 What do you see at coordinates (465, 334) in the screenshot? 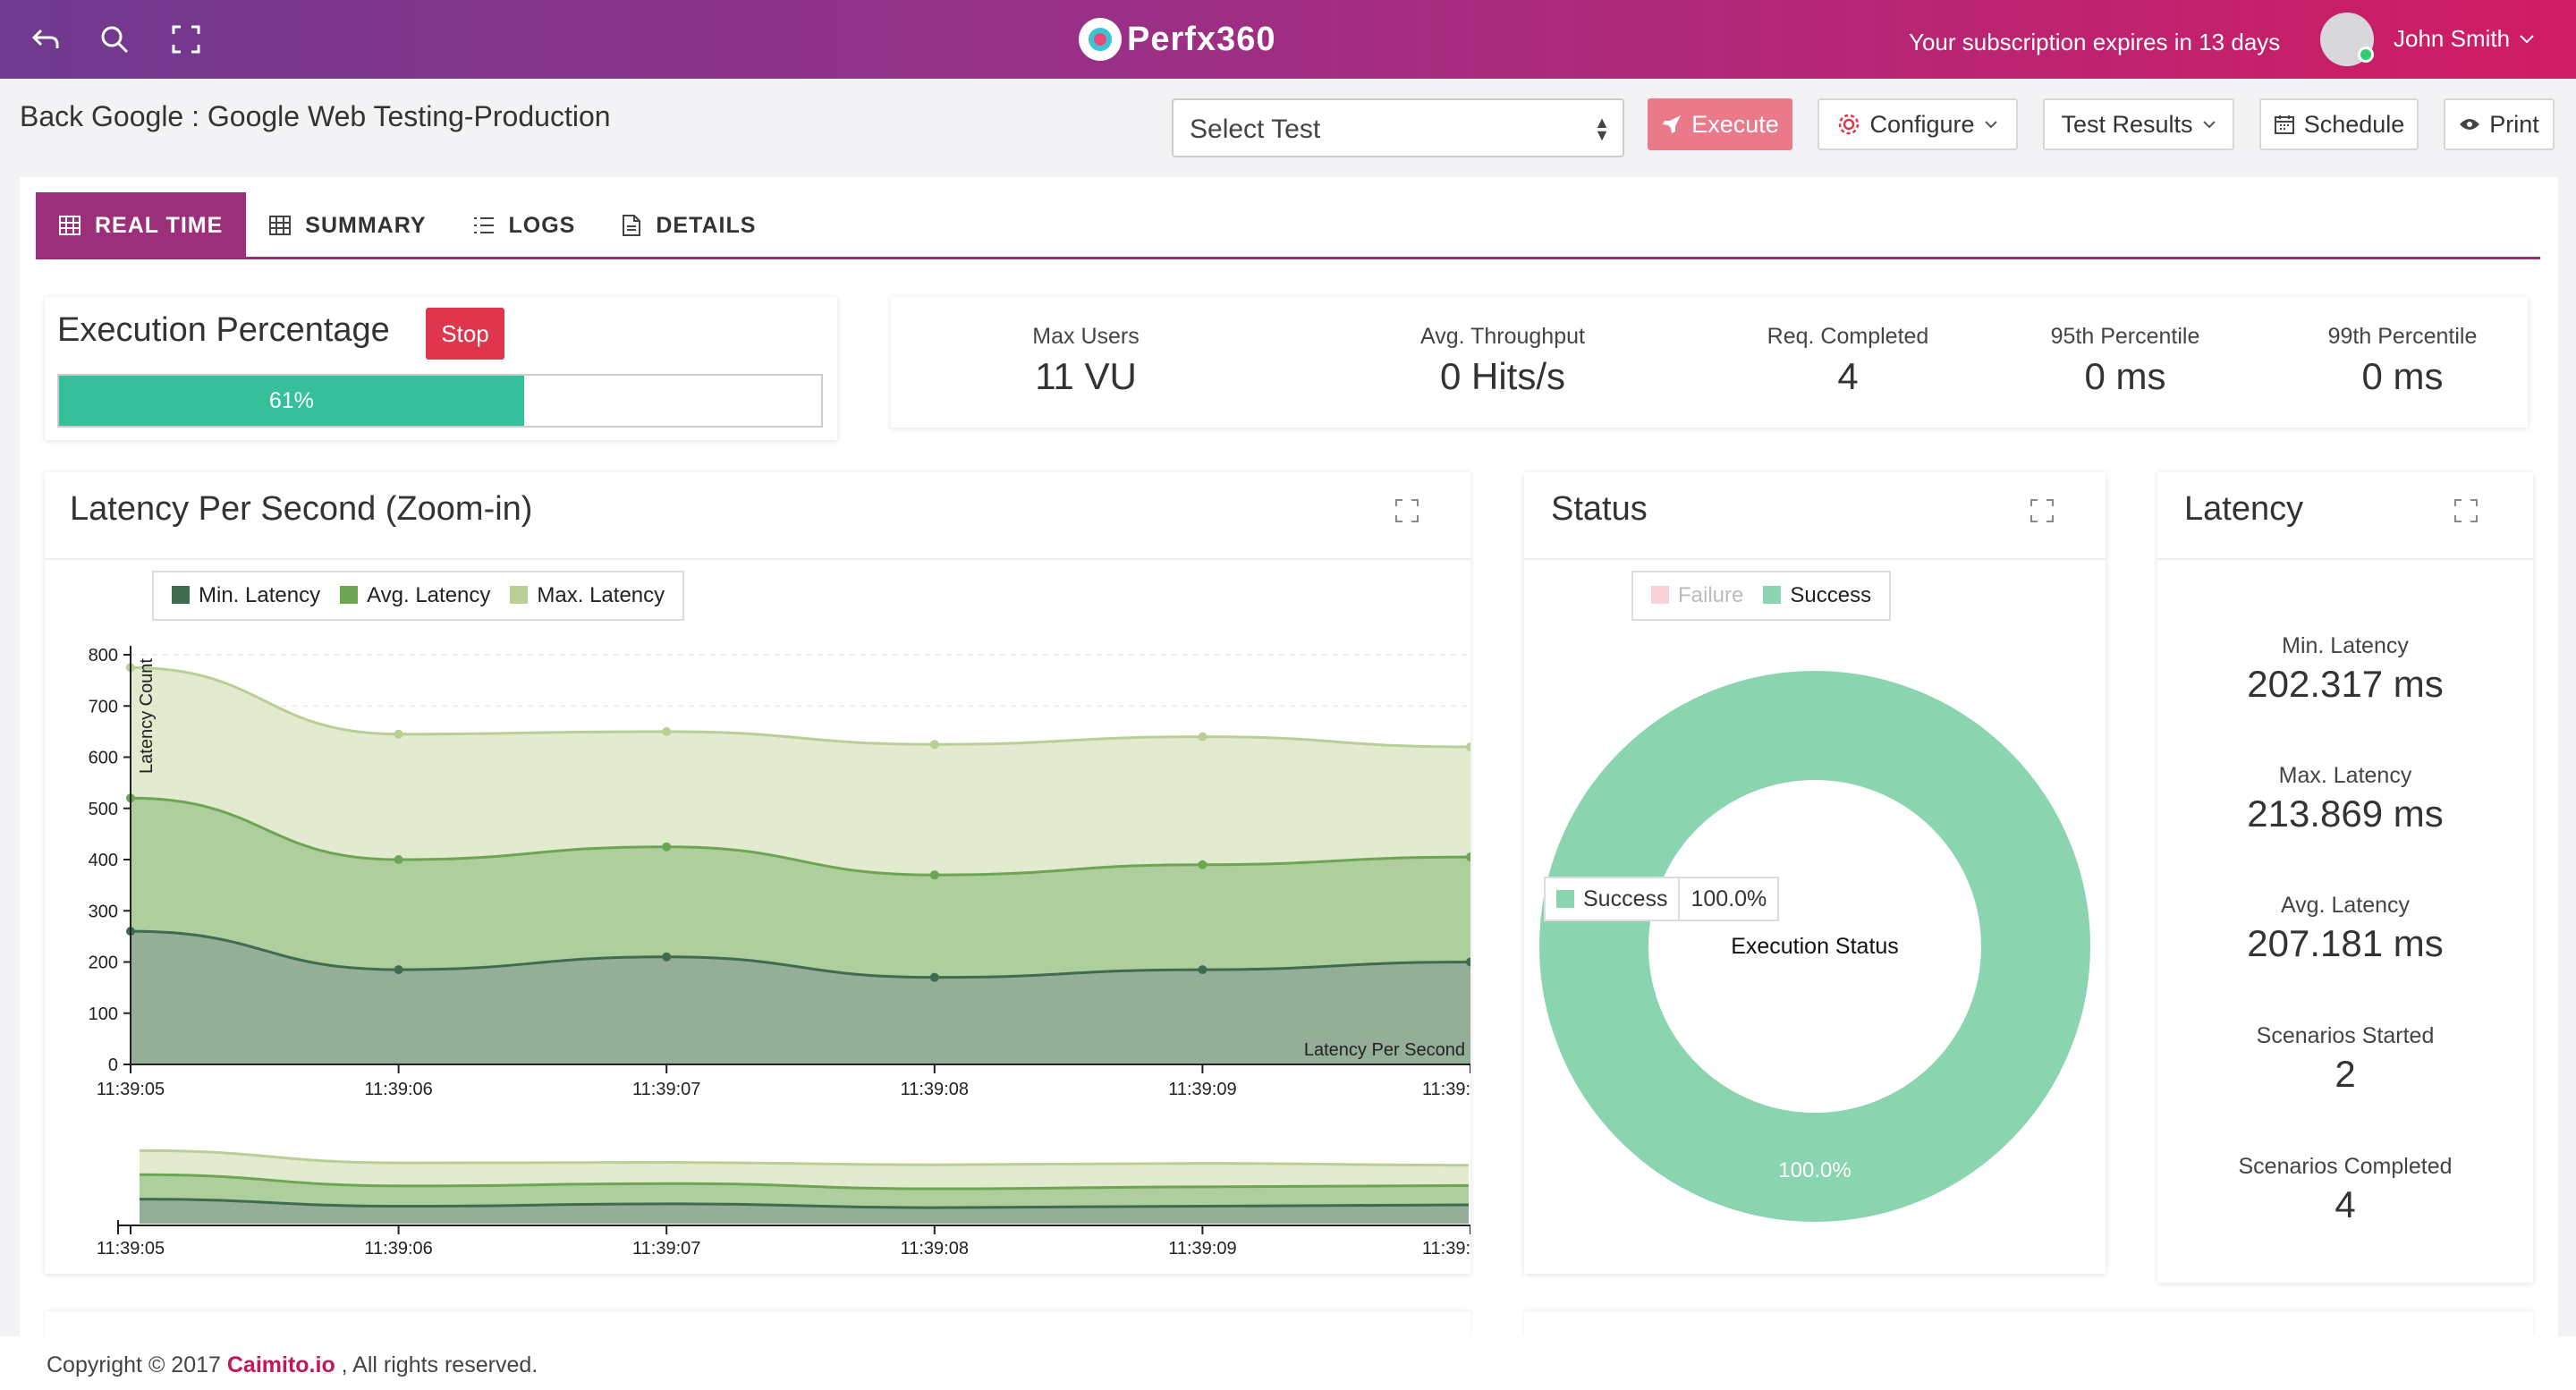
I see `stop-button: Stop` at bounding box center [465, 334].